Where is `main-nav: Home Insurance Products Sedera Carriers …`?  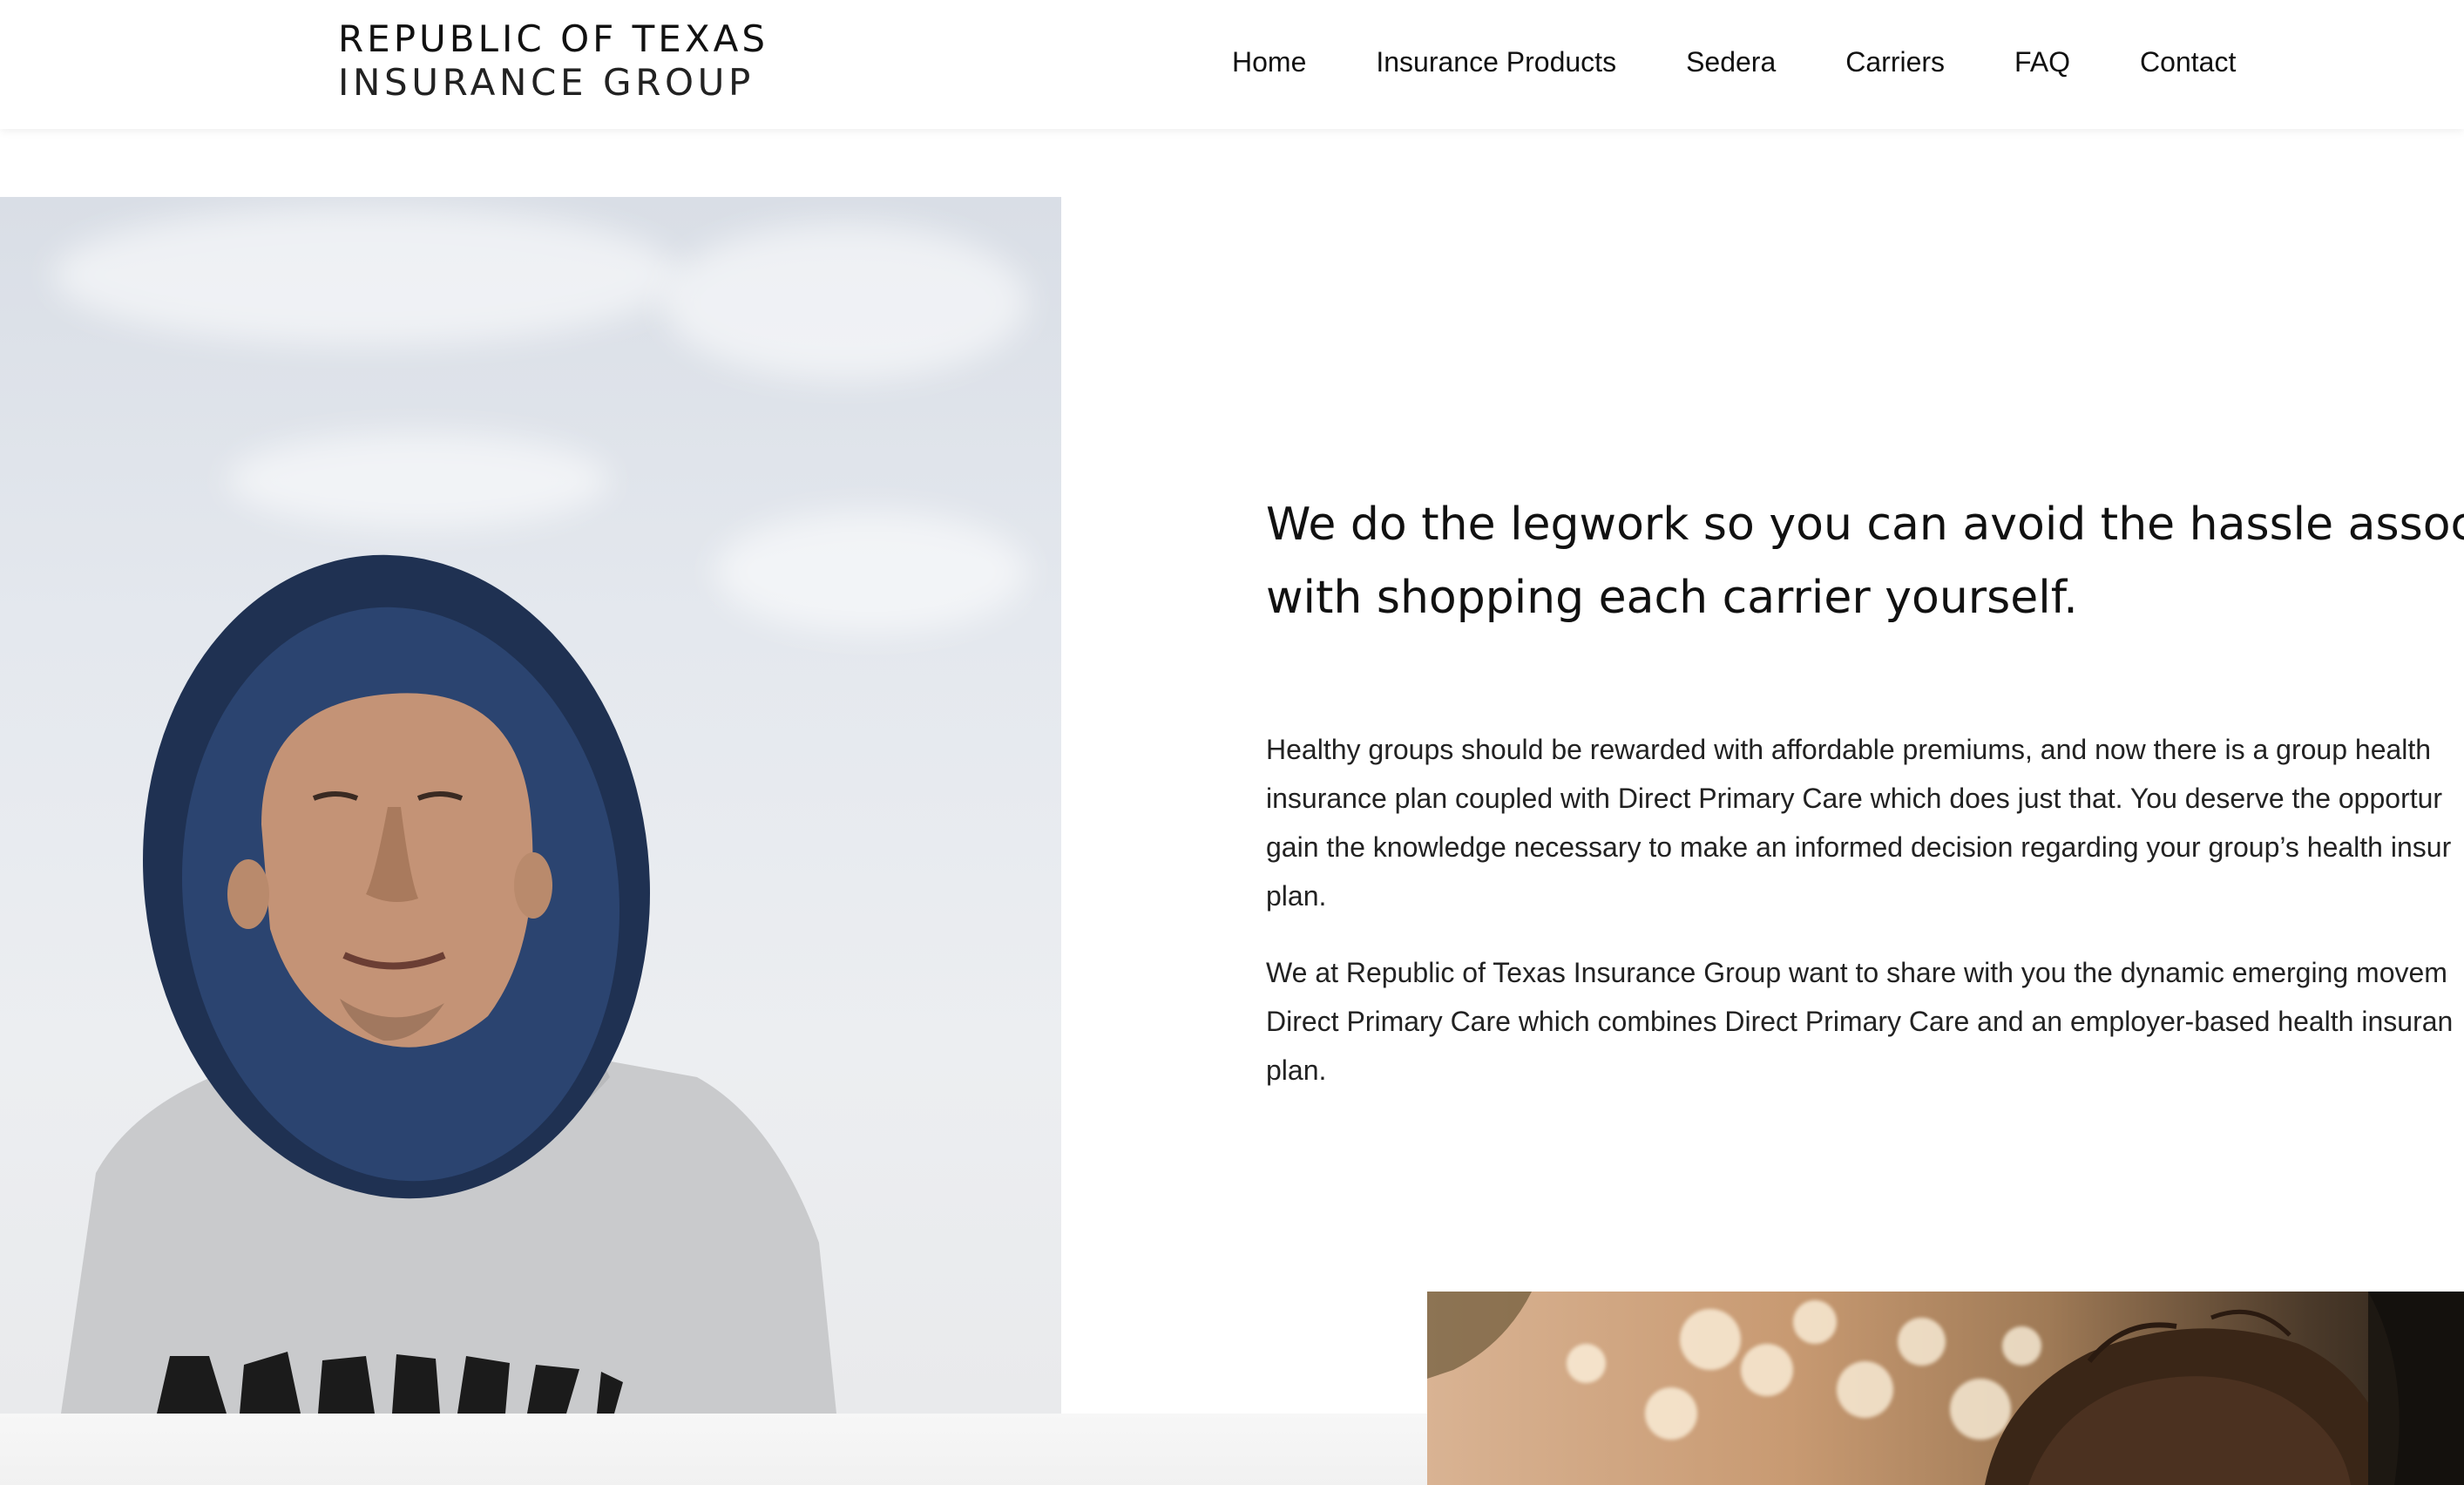 main-nav: Home Insurance Products Sedera Carriers … is located at coordinates (1734, 62).